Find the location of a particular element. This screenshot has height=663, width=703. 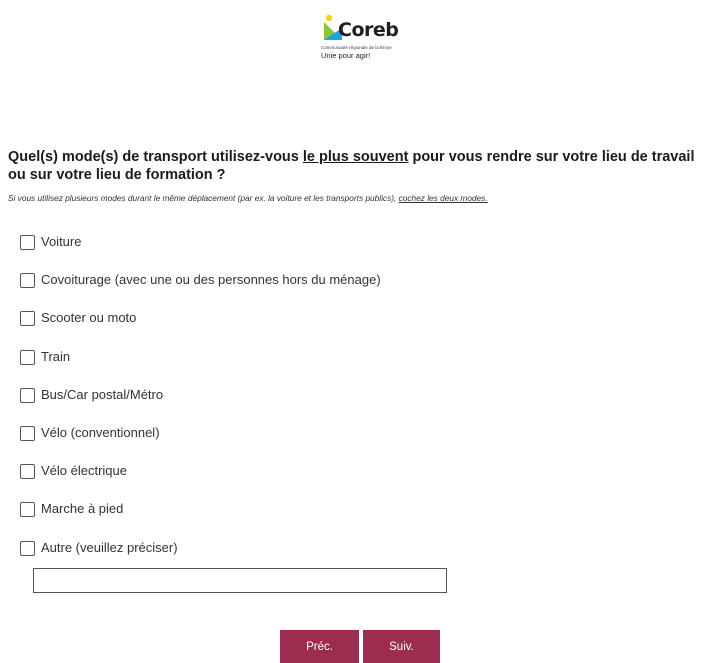

question-title-emphasis: le plus souvent is located at coordinates (355, 157).